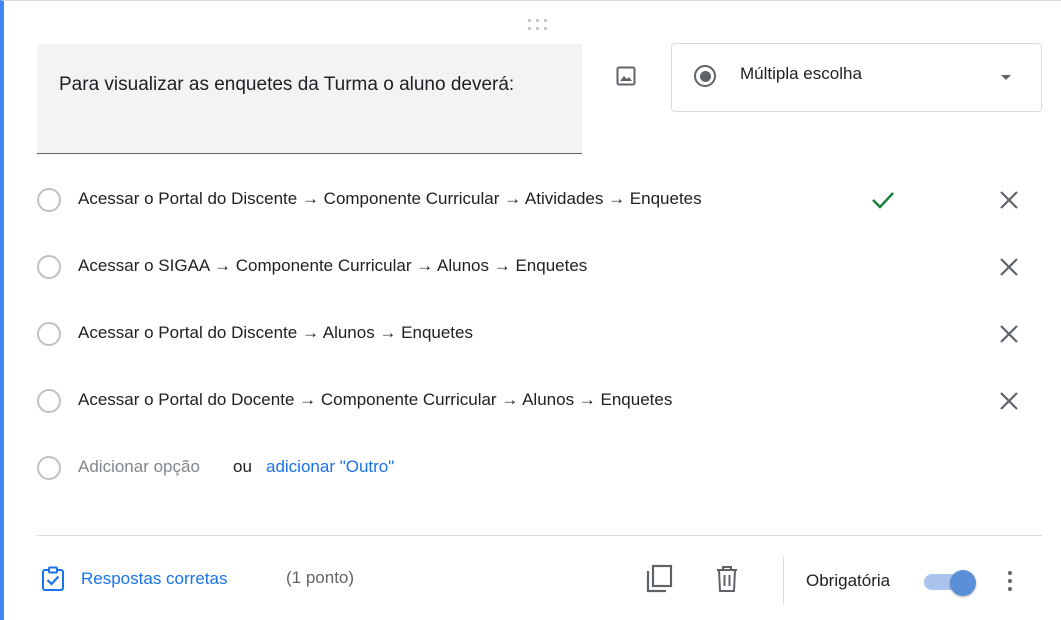 This screenshot has width=1061, height=620. What do you see at coordinates (705, 76) in the screenshot?
I see `radio-button-checked-icon` at bounding box center [705, 76].